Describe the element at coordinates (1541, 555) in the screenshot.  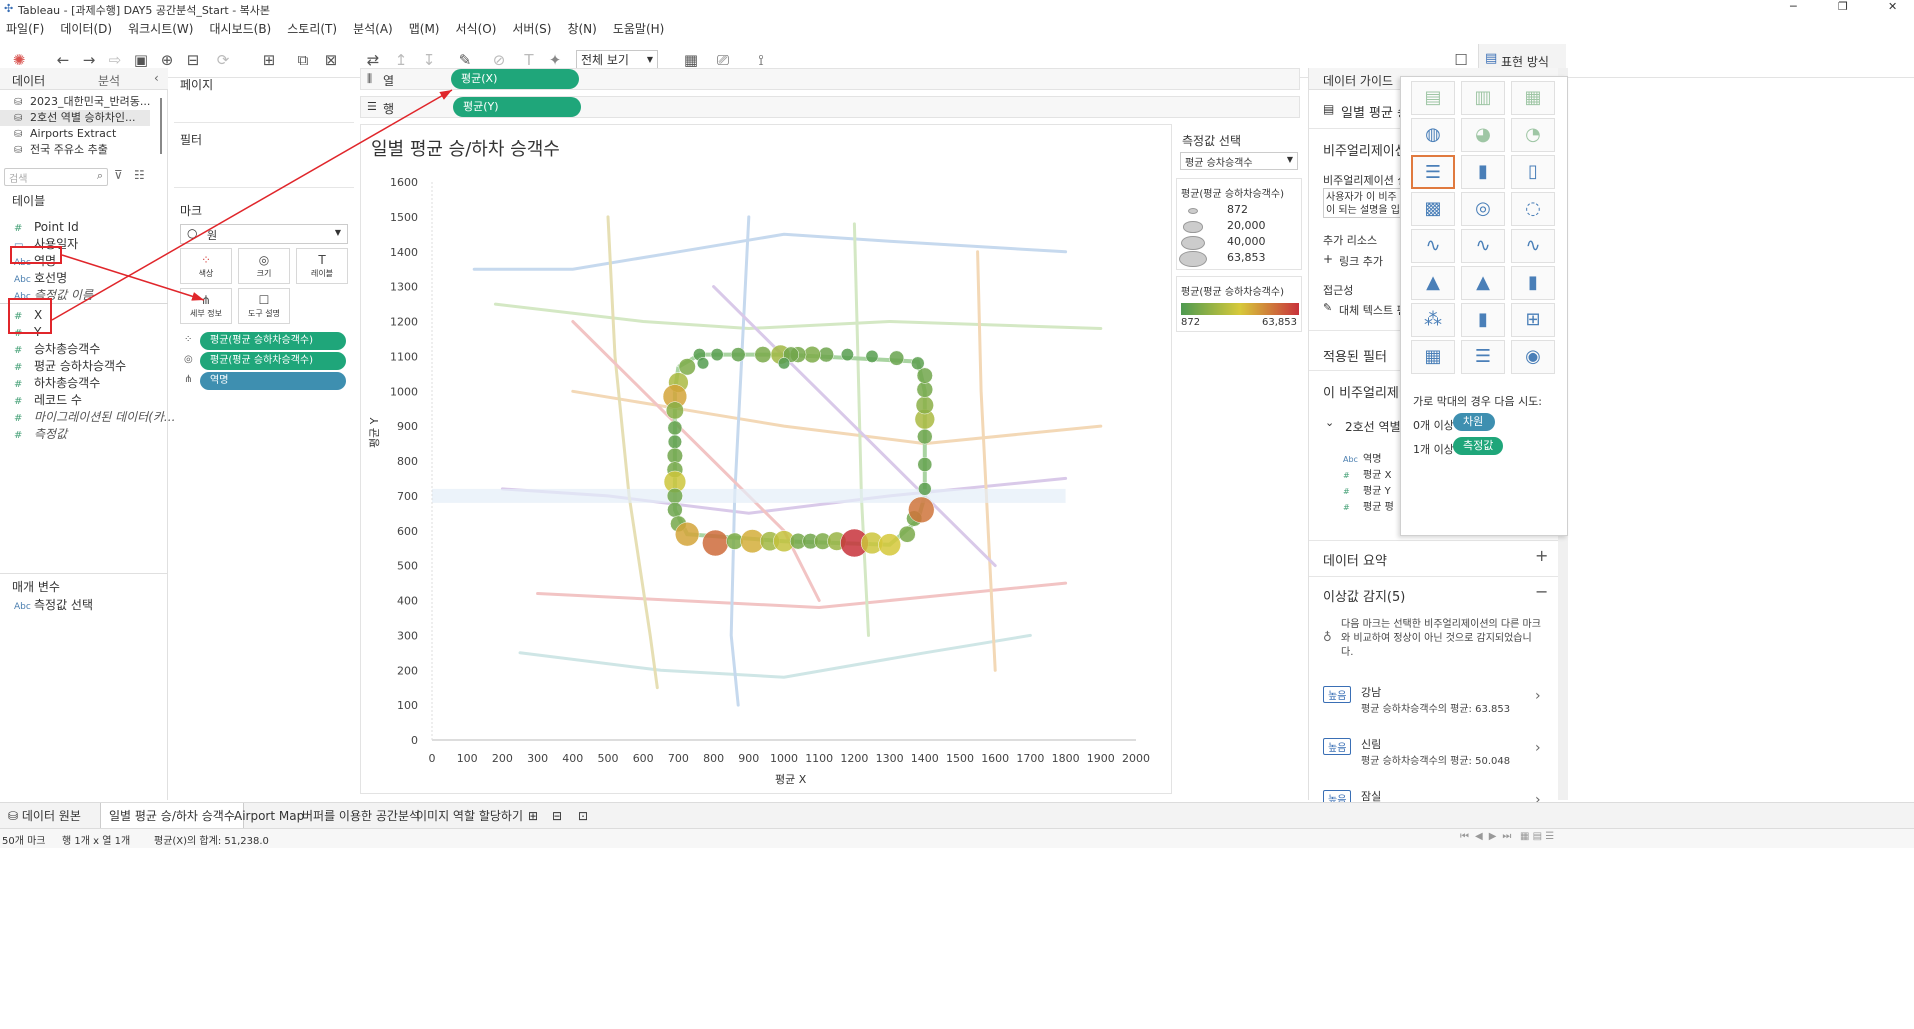
I see `expand-icon: +` at that location.